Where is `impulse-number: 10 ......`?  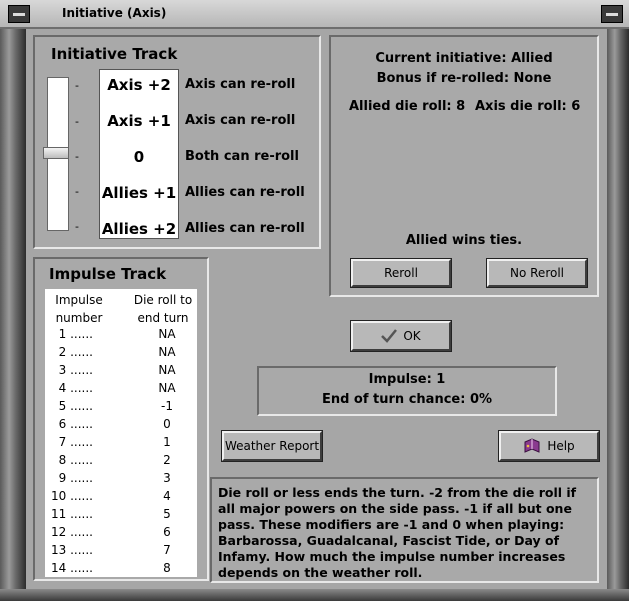
impulse-number: 10 ...... is located at coordinates (72, 496).